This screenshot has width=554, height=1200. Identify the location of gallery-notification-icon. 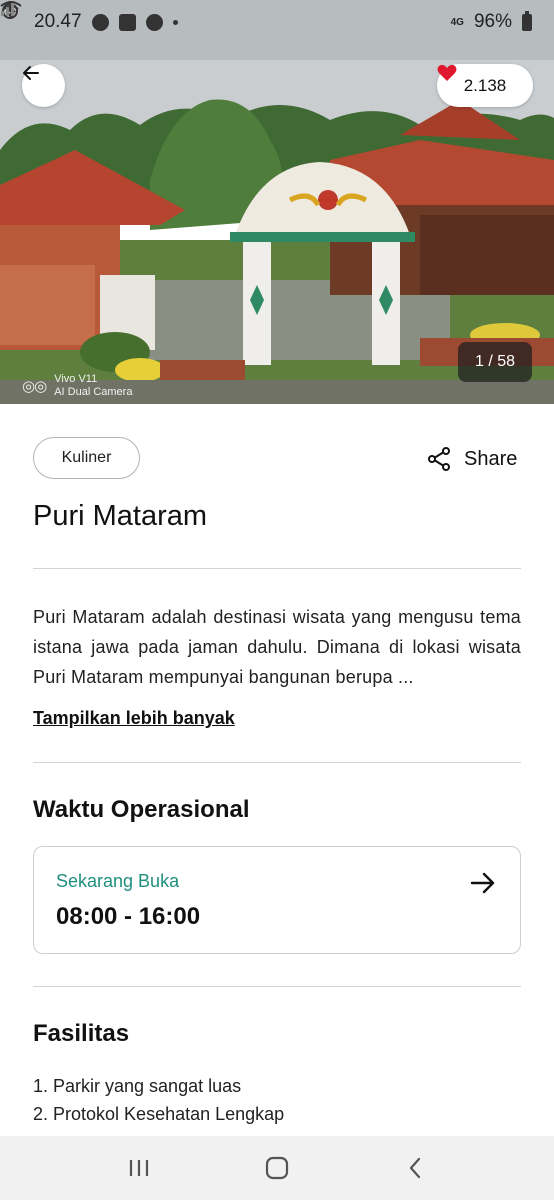
(127, 22).